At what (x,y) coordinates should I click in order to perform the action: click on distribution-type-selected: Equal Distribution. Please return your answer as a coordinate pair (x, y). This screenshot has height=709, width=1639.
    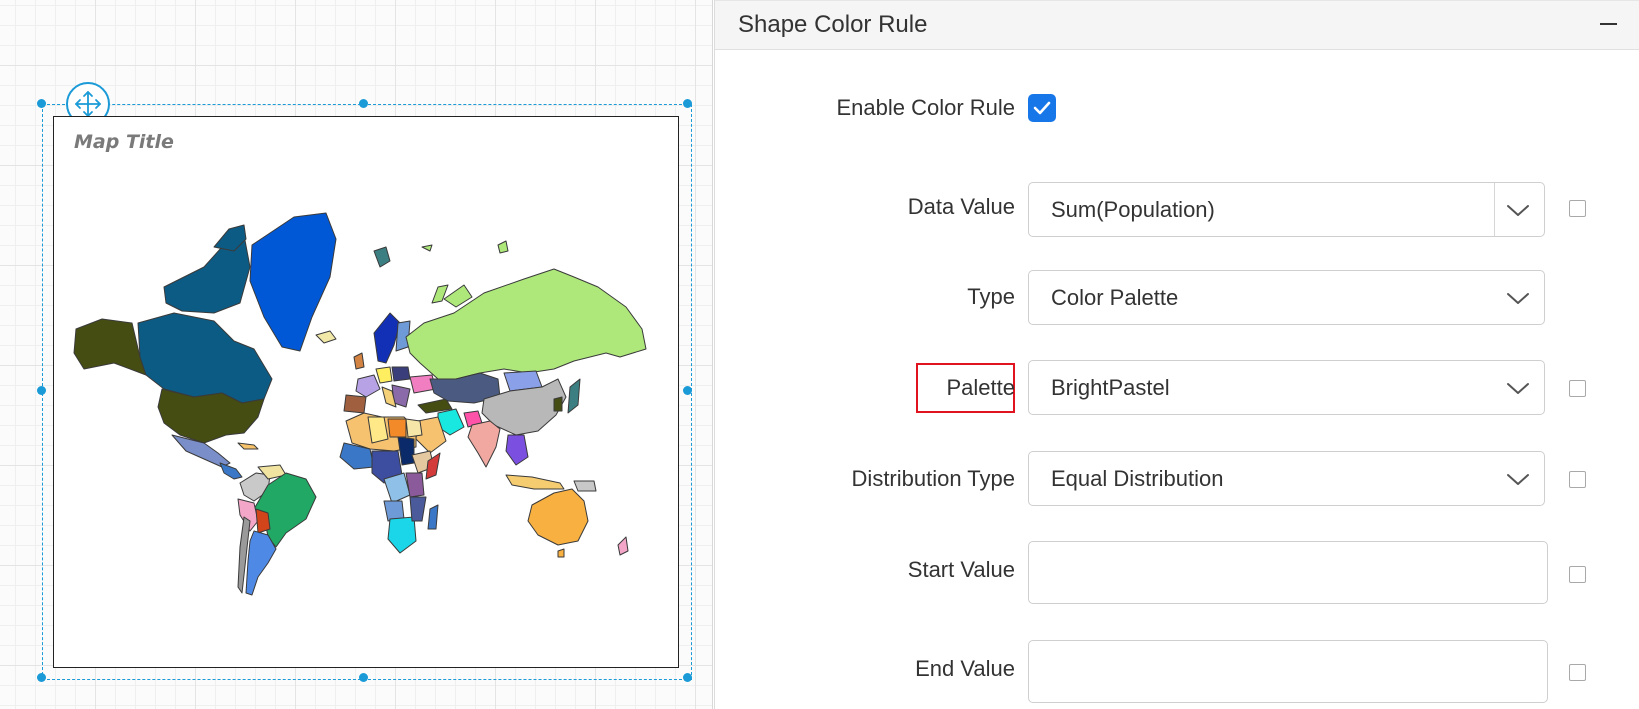
    Looking at the image, I should click on (1137, 478).